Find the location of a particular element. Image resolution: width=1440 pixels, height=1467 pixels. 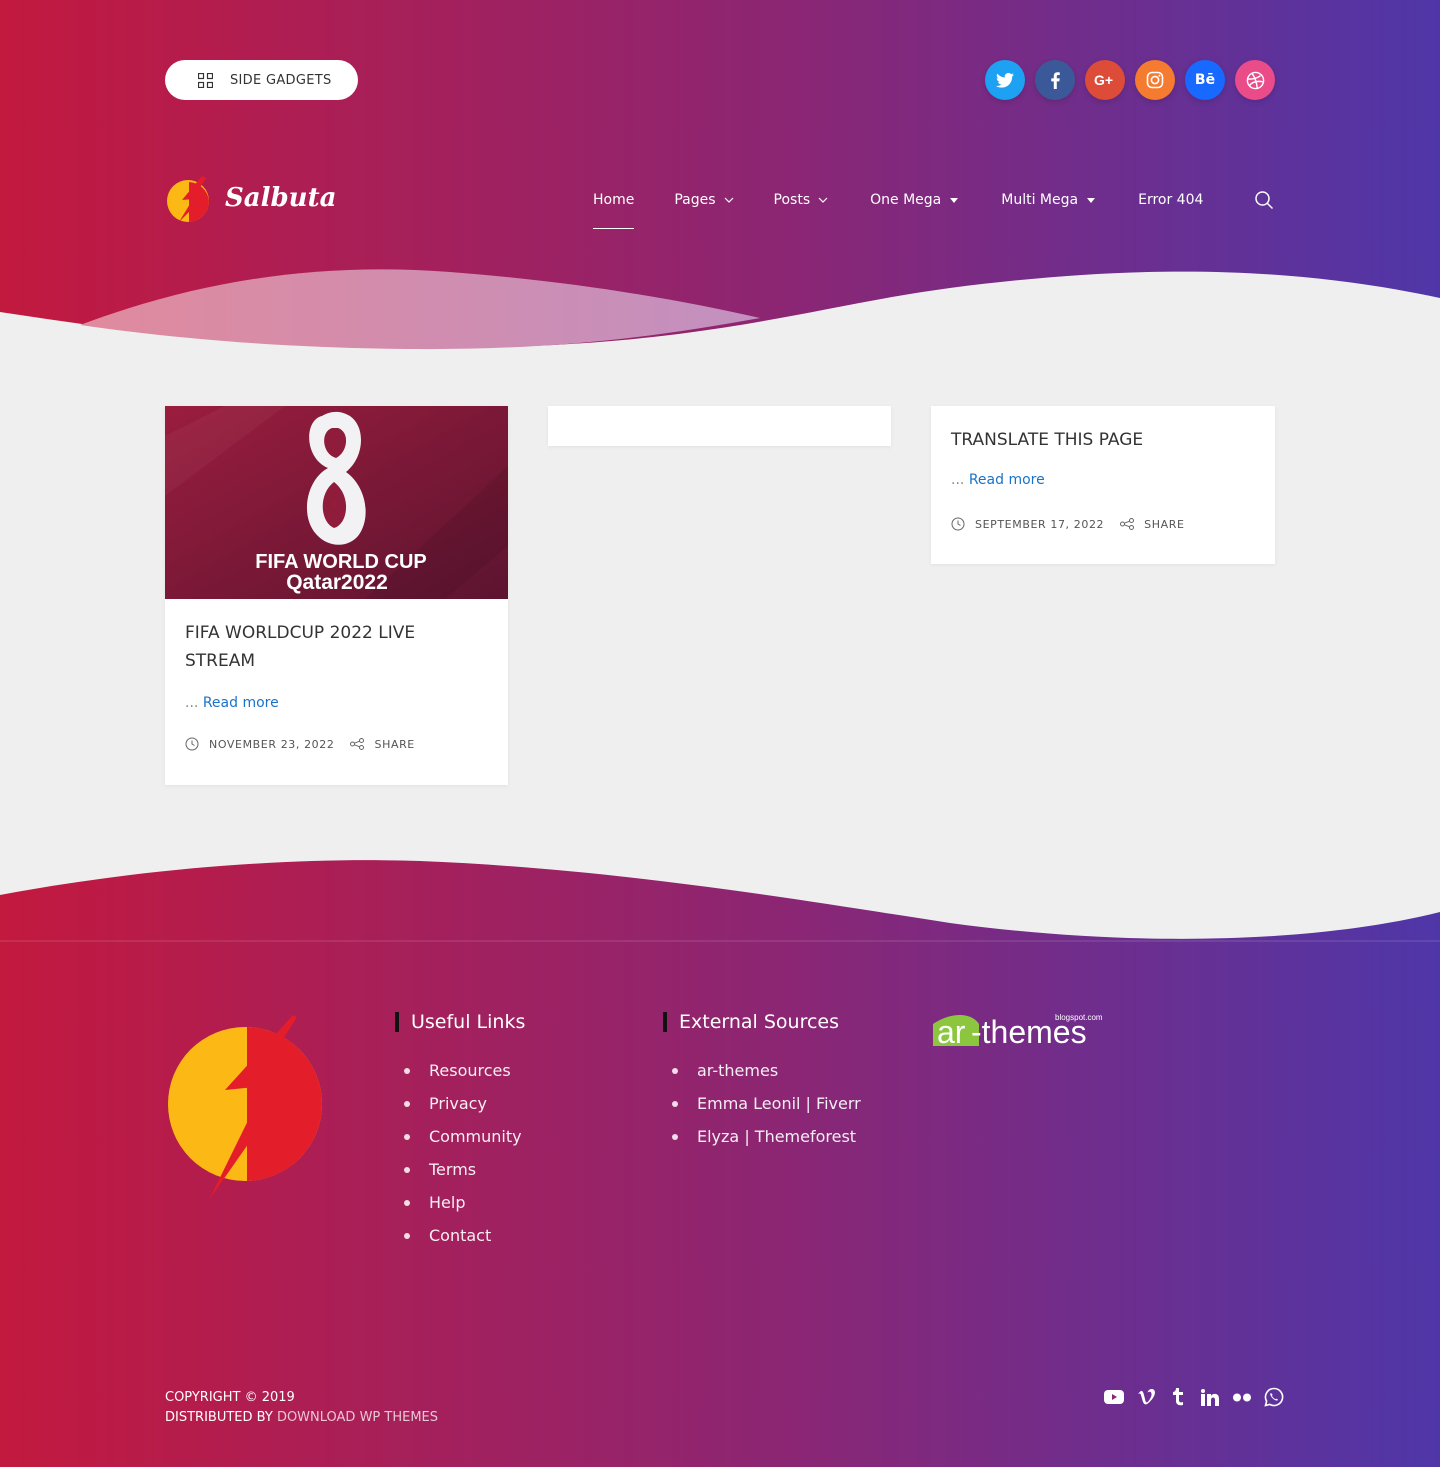

post-title: FIFA WORLDCUP 2022 LIVE STREAM is located at coordinates (336, 647).